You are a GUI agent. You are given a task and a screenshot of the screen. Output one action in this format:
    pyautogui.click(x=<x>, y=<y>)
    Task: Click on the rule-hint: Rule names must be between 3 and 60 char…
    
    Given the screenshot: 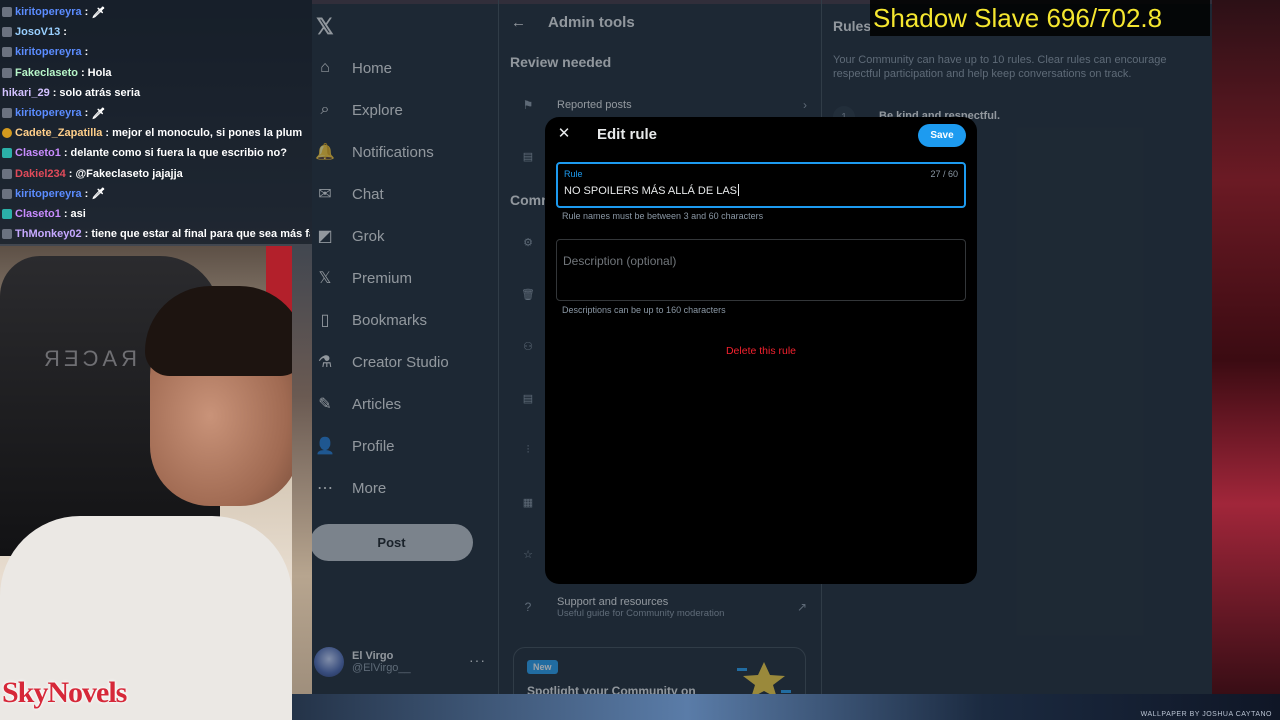 What is the action you would take?
    pyautogui.click(x=663, y=216)
    